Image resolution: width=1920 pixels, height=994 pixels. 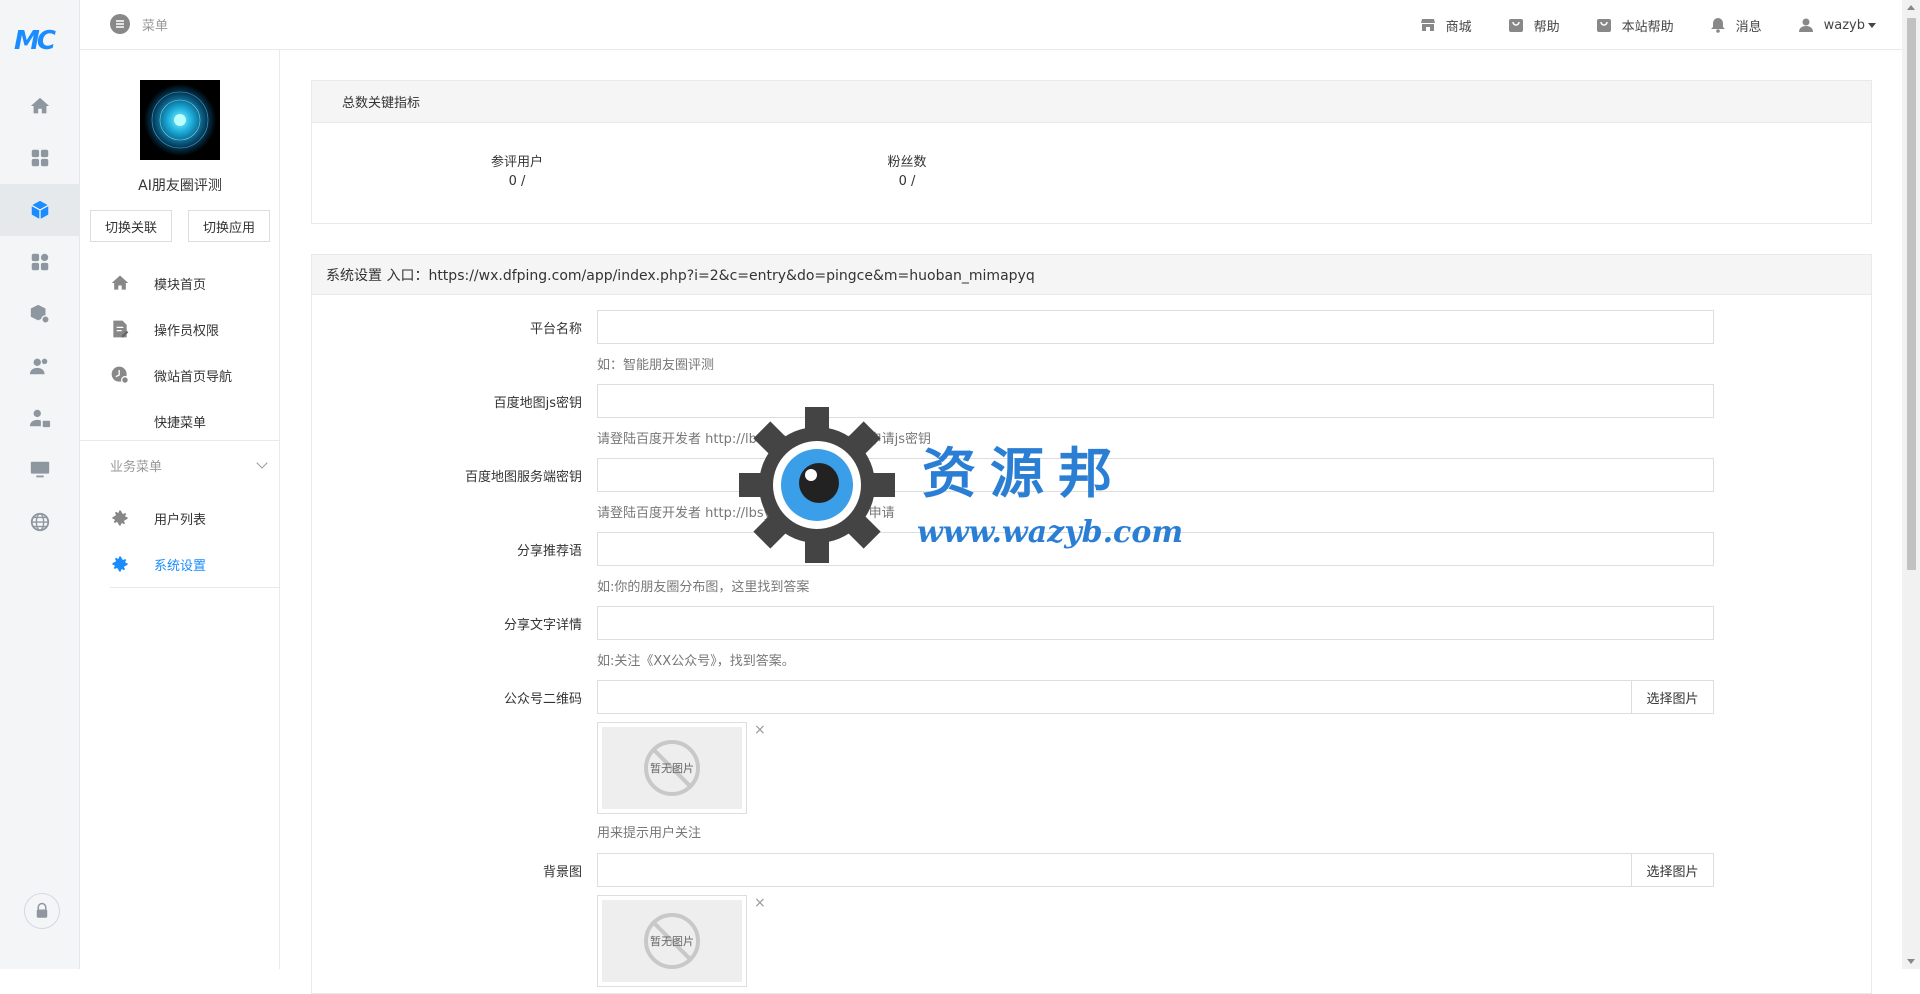 What do you see at coordinates (1546, 27) in the screenshot?
I see `nav-help-label: 帮助` at bounding box center [1546, 27].